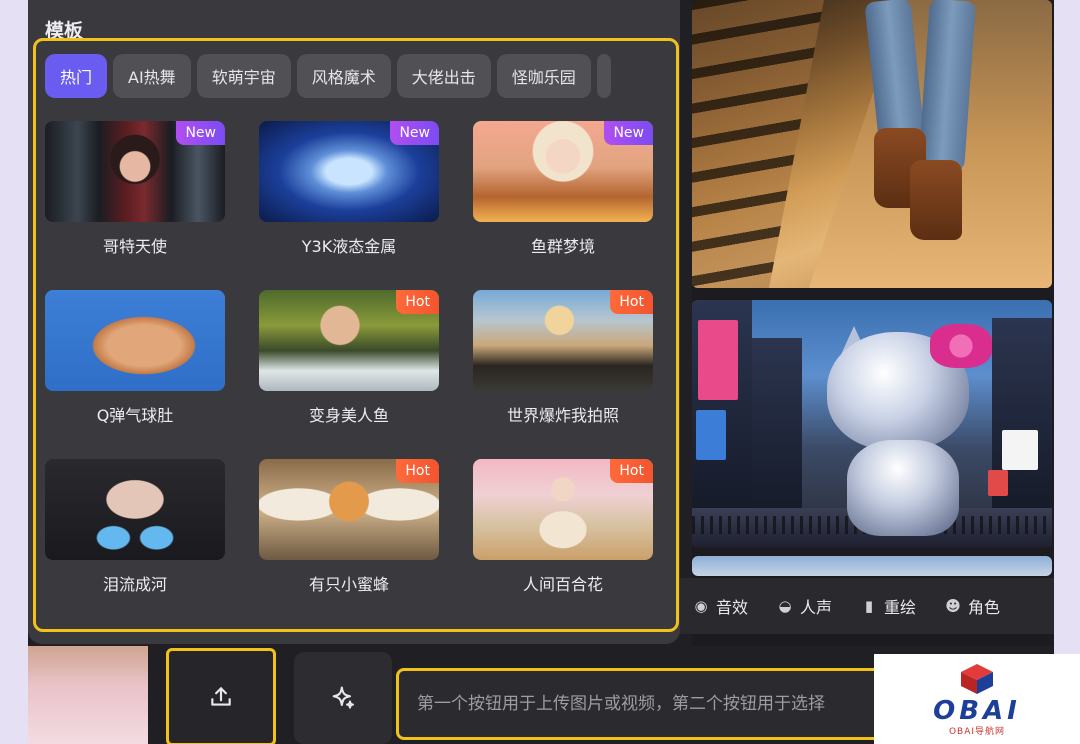 This screenshot has height=744, width=1080. I want to click on upload-icon, so click(221, 696).